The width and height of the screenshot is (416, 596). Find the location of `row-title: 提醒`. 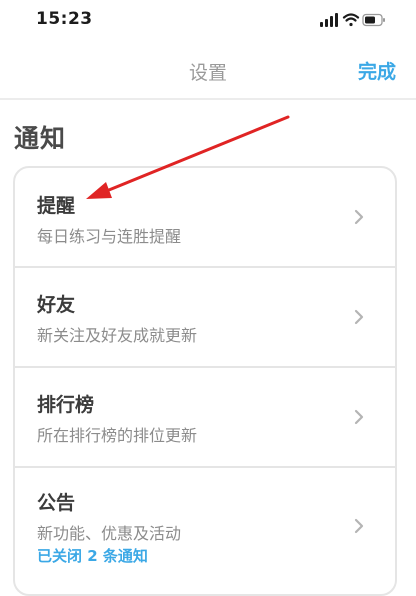

row-title: 提醒 is located at coordinates (56, 206).